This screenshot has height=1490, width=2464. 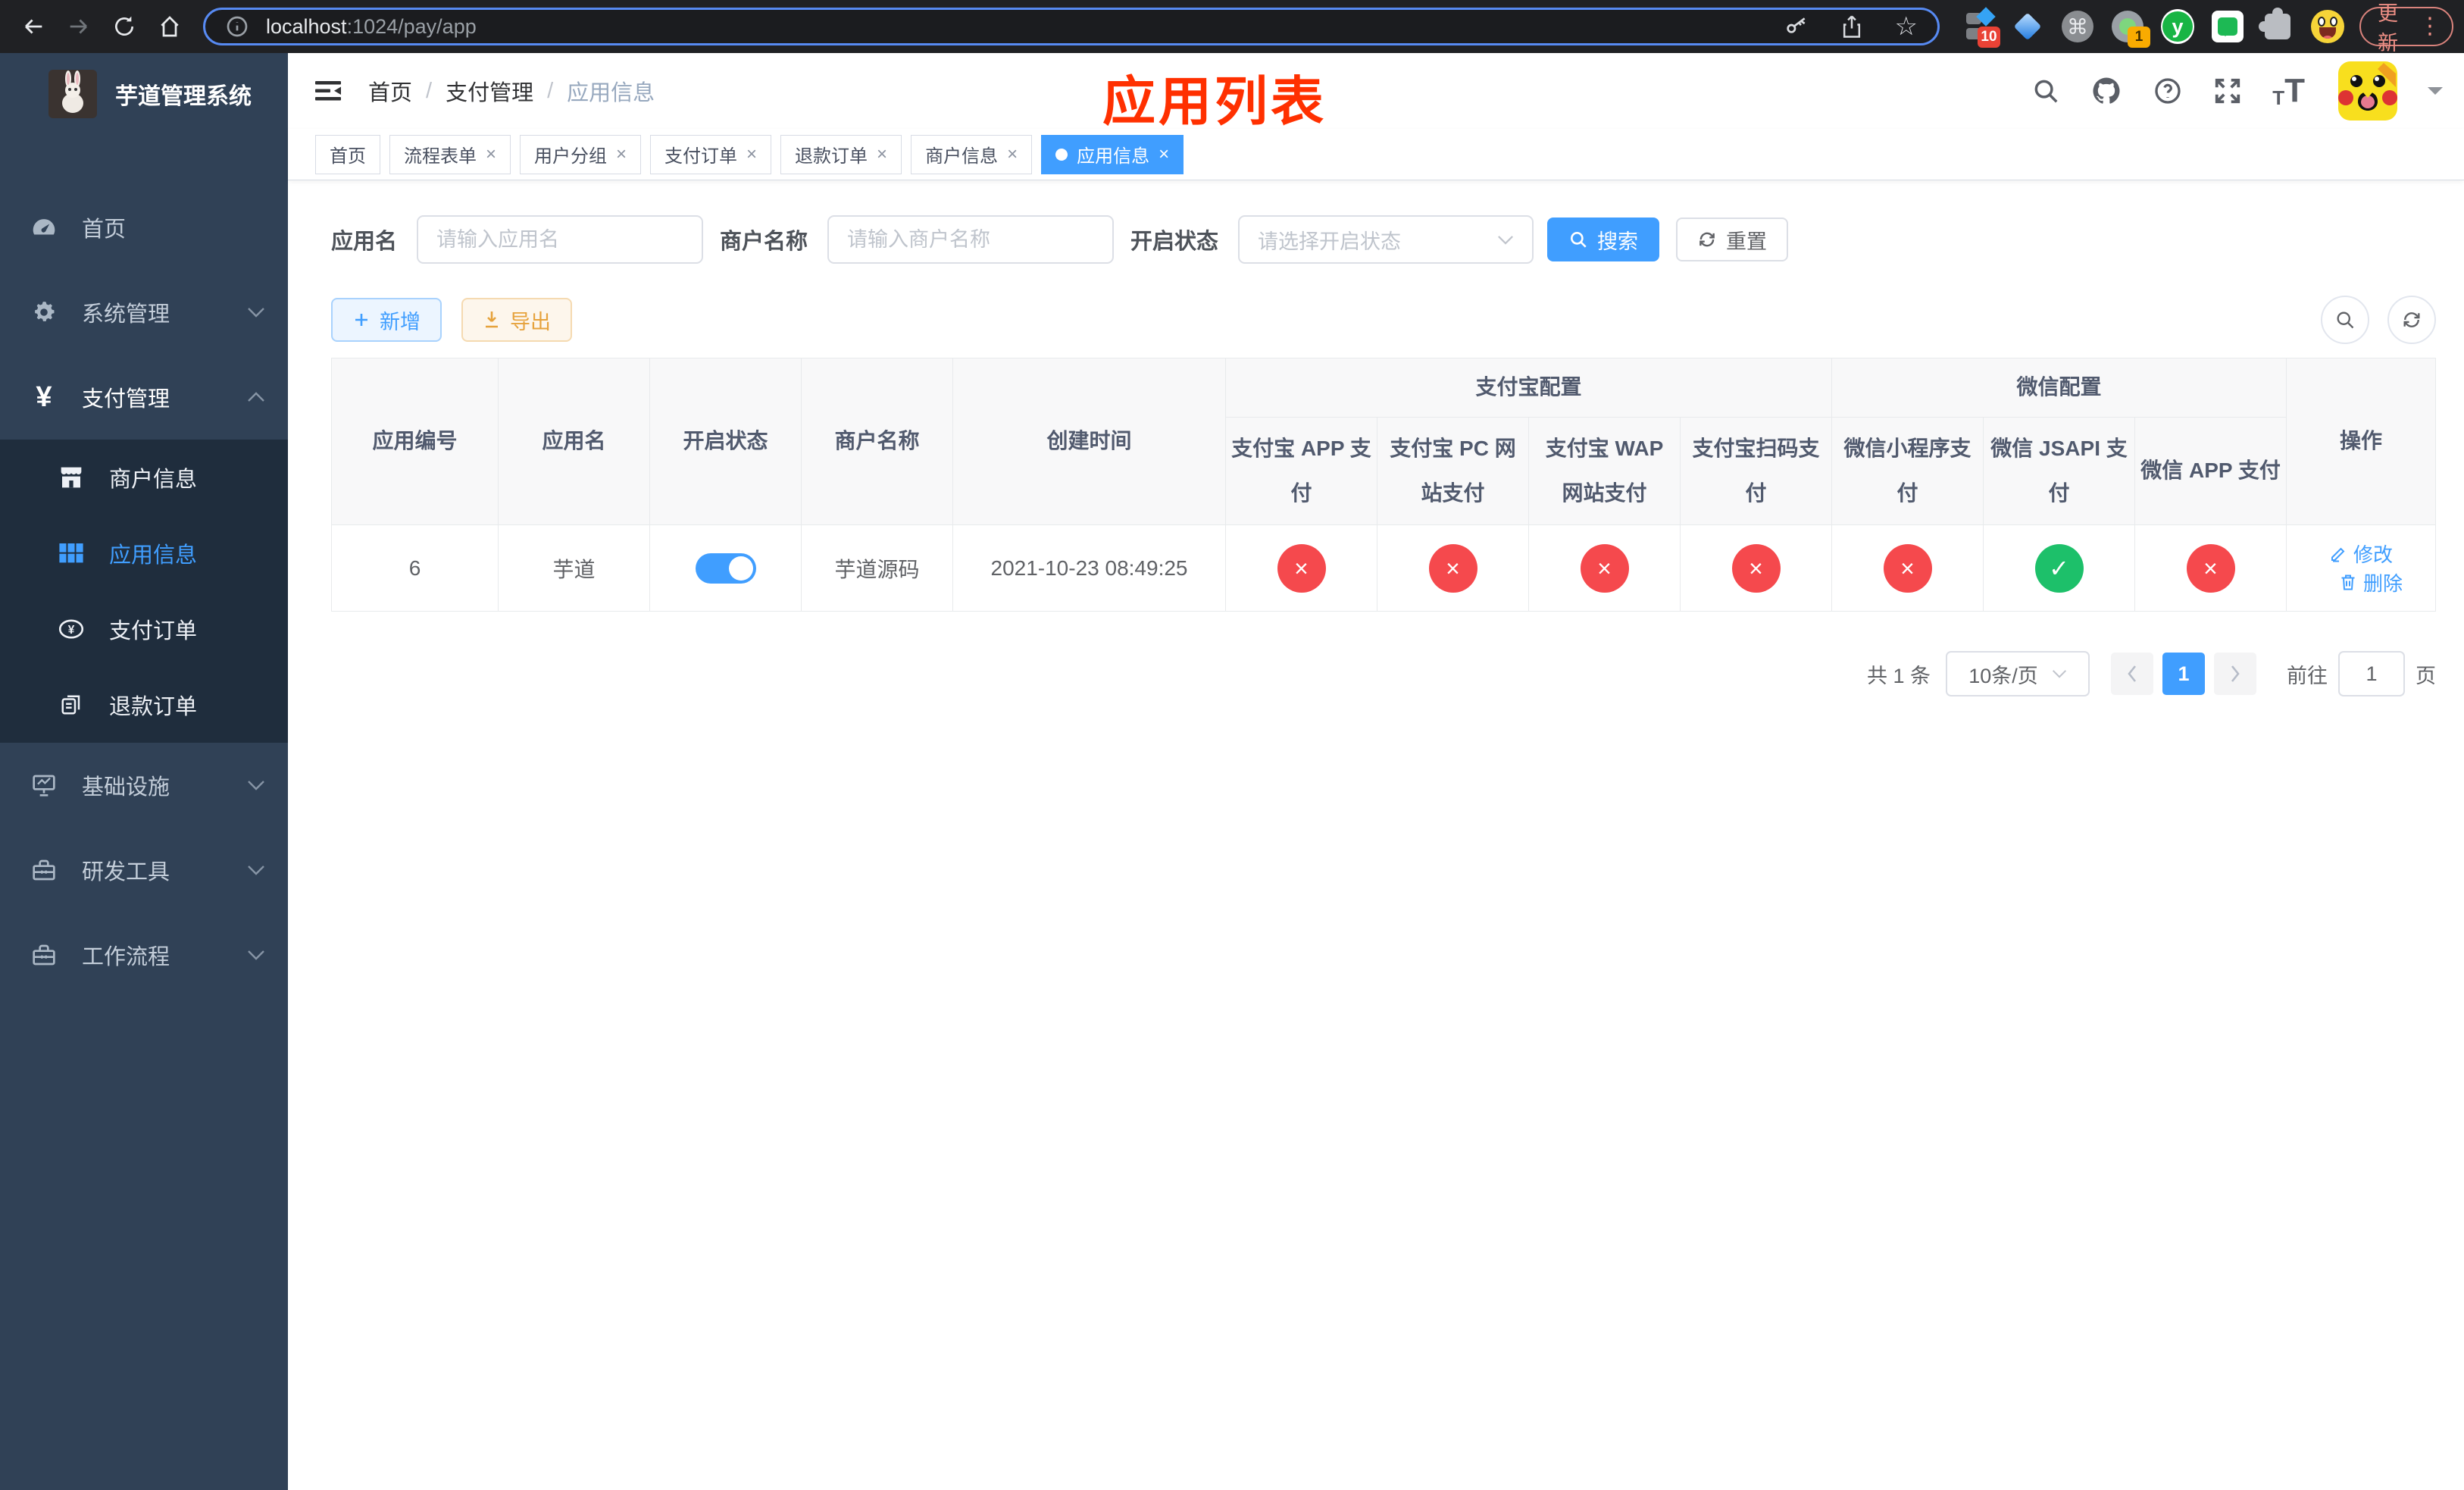 What do you see at coordinates (2430, 27) in the screenshot?
I see `chrome-menu-icon: ⋮` at bounding box center [2430, 27].